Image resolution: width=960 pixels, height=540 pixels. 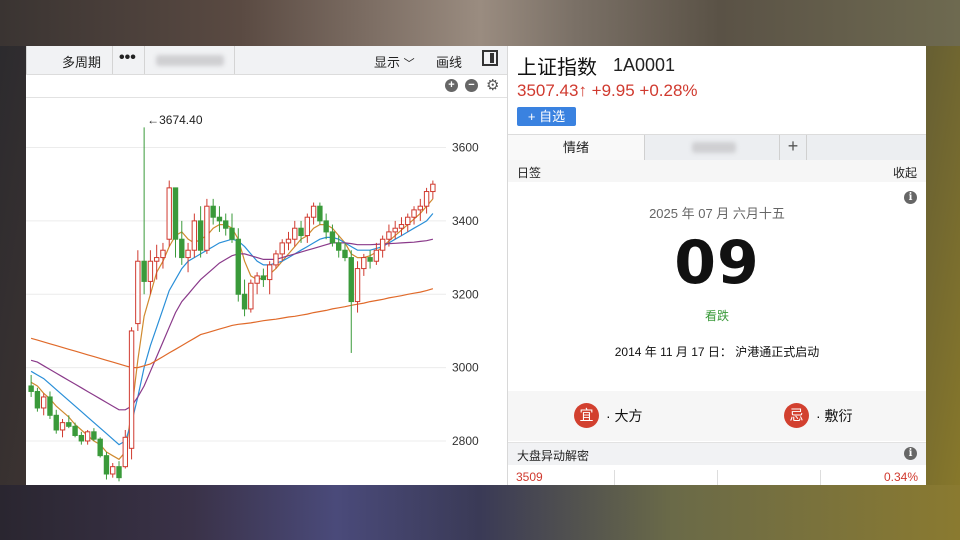 What do you see at coordinates (717, 171) in the screenshot?
I see `daily-card-header: 日签 收起` at bounding box center [717, 171].